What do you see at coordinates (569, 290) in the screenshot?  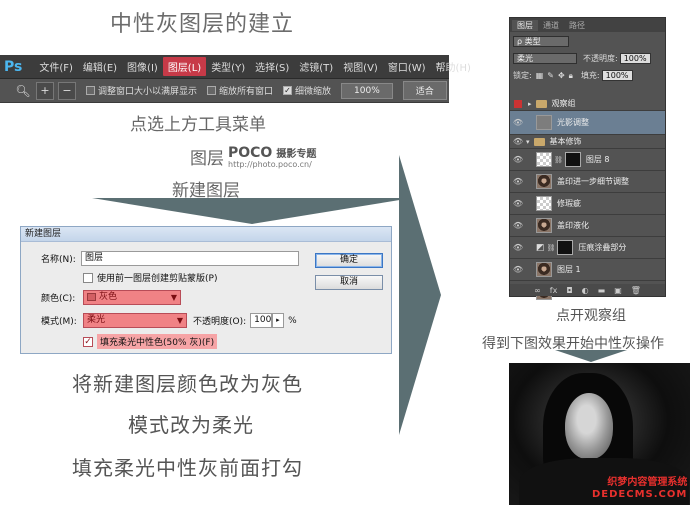 I see `add-mask-icon: ◘` at bounding box center [569, 290].